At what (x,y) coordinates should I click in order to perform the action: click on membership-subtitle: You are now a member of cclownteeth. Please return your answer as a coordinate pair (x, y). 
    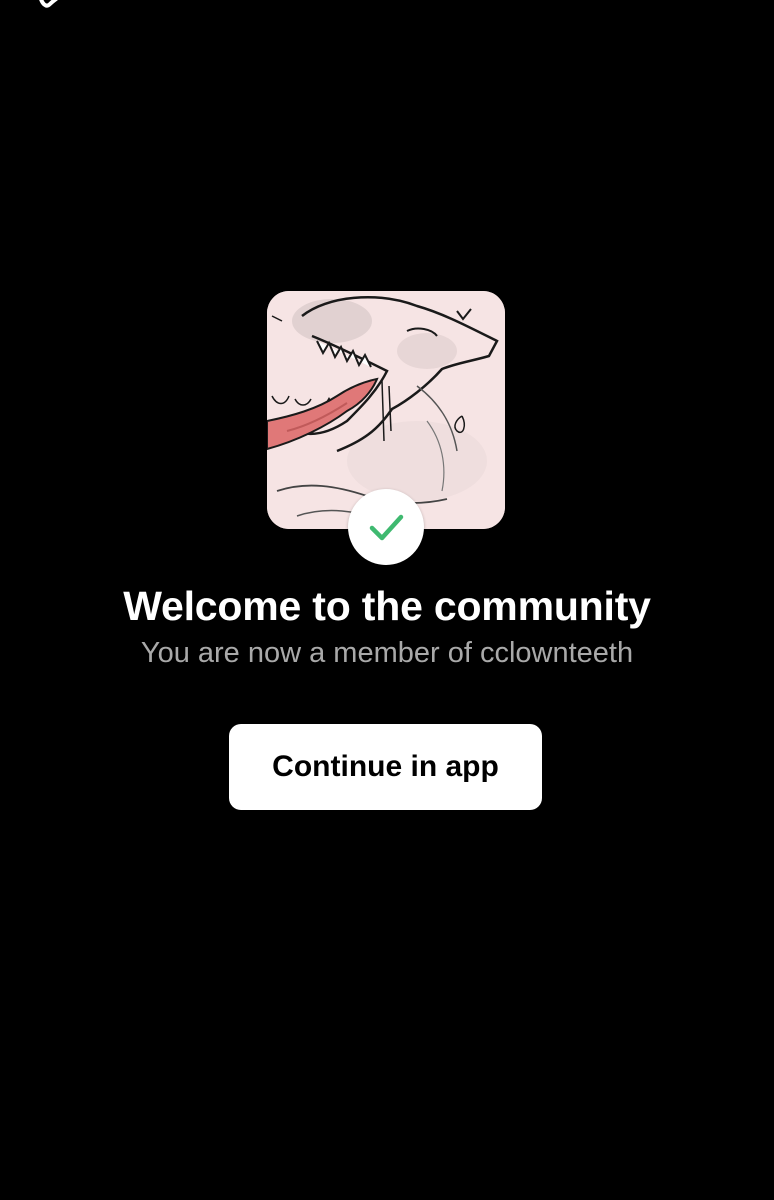
    Looking at the image, I should click on (387, 653).